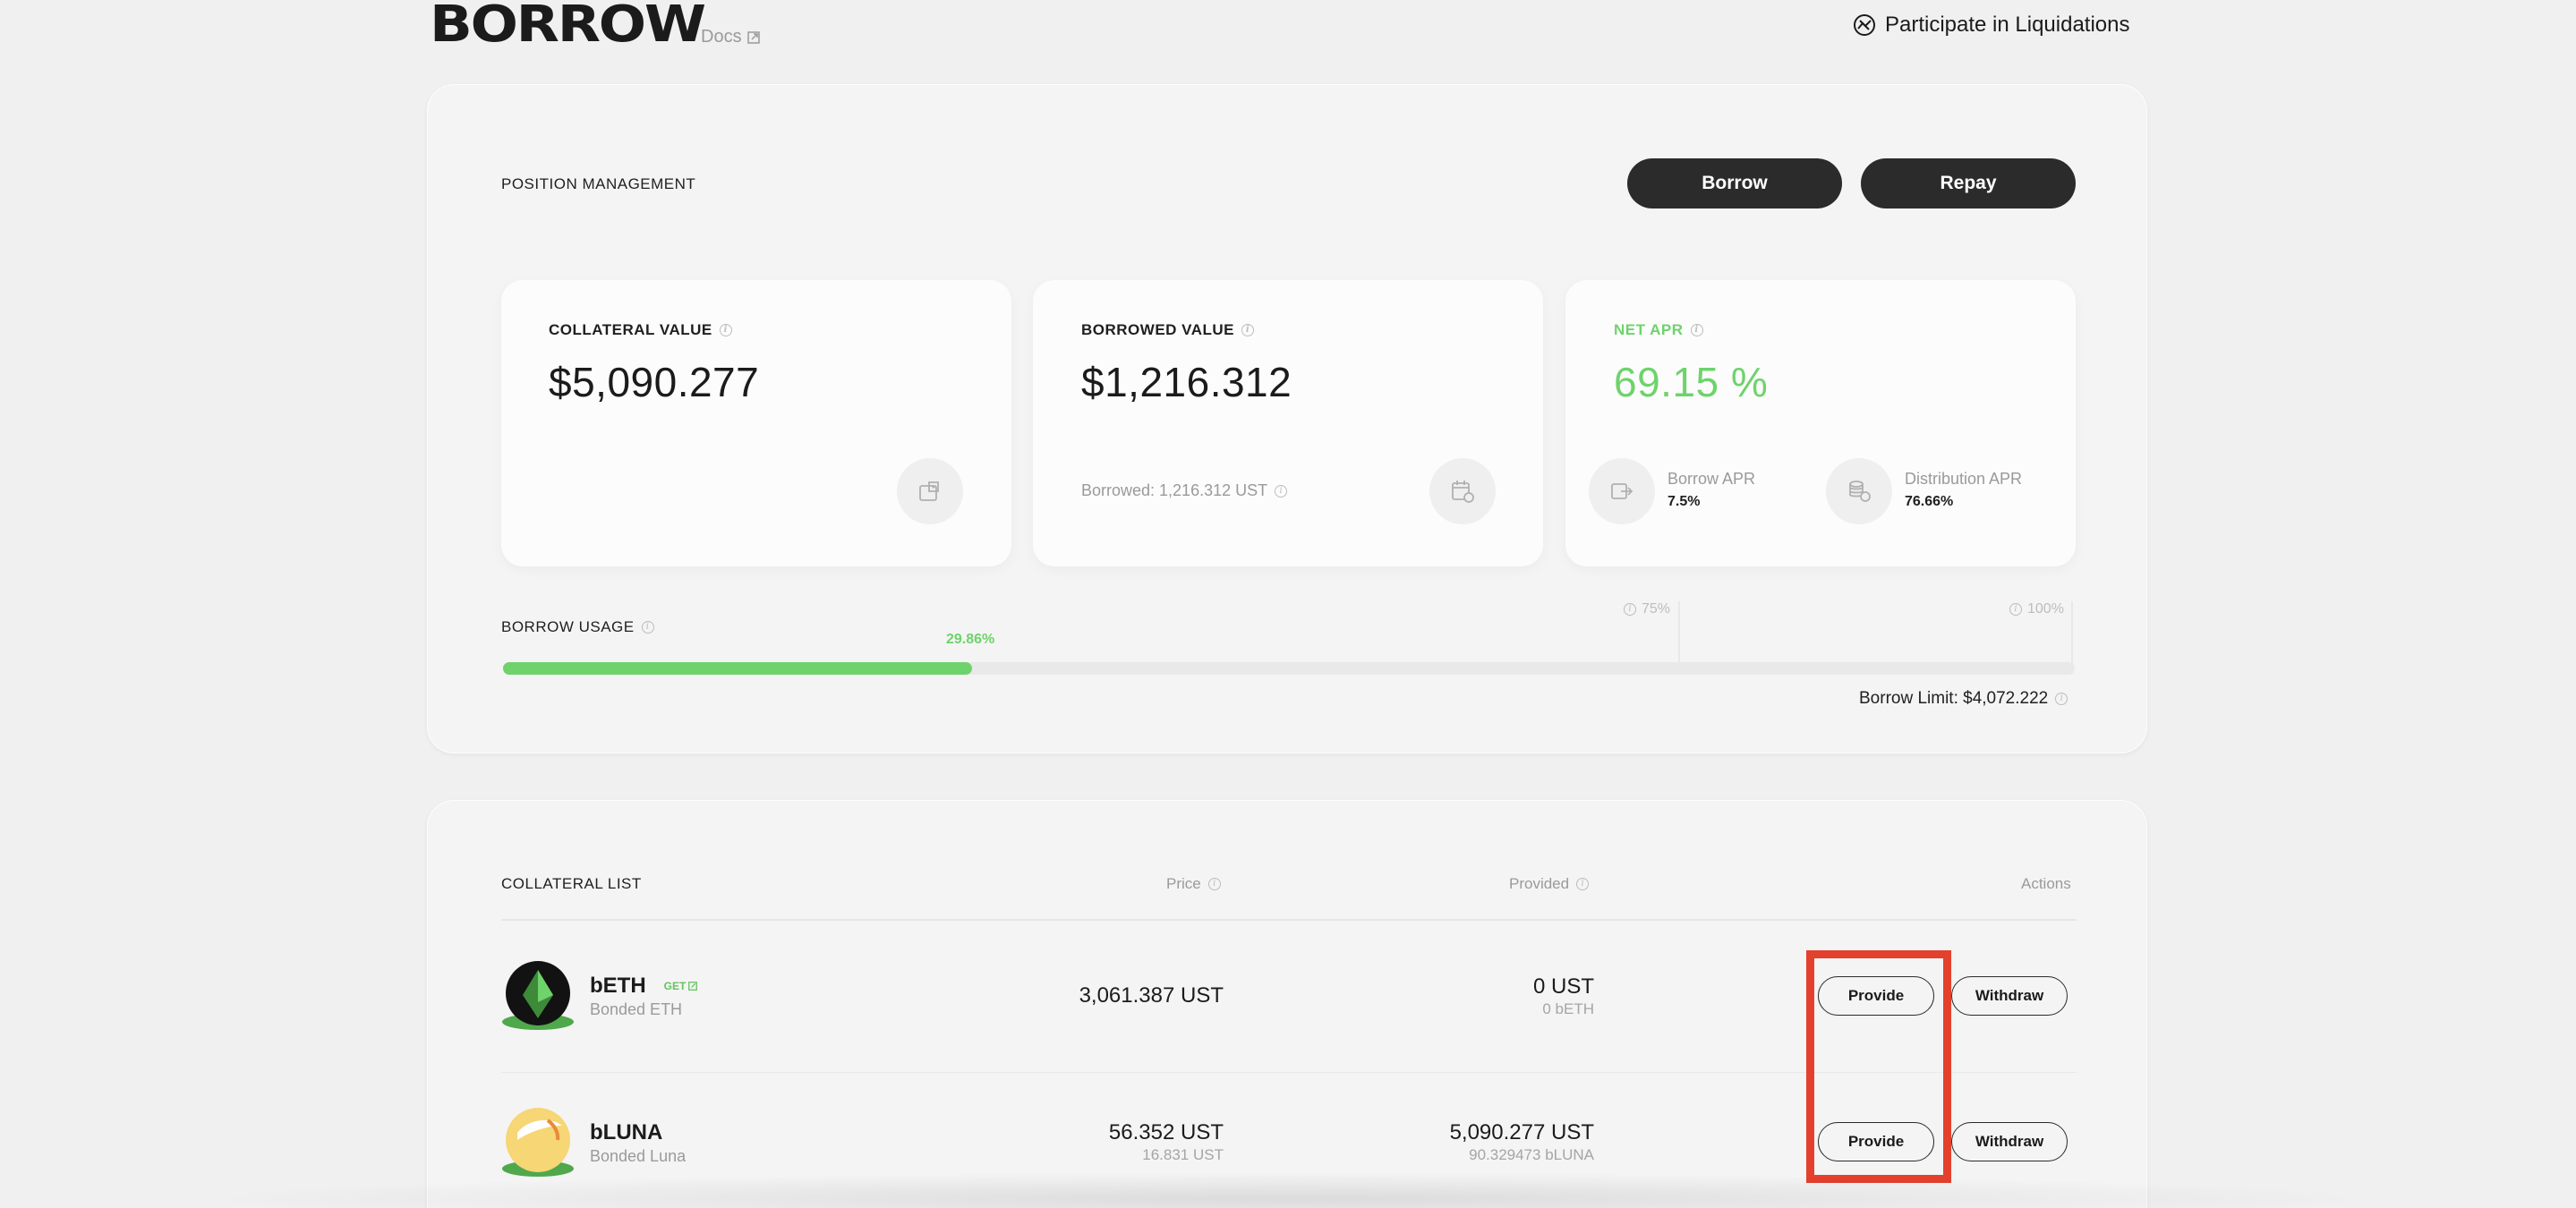 Image resolution: width=2576 pixels, height=1208 pixels. I want to click on borrowed-value: $1,216.312, so click(1186, 382).